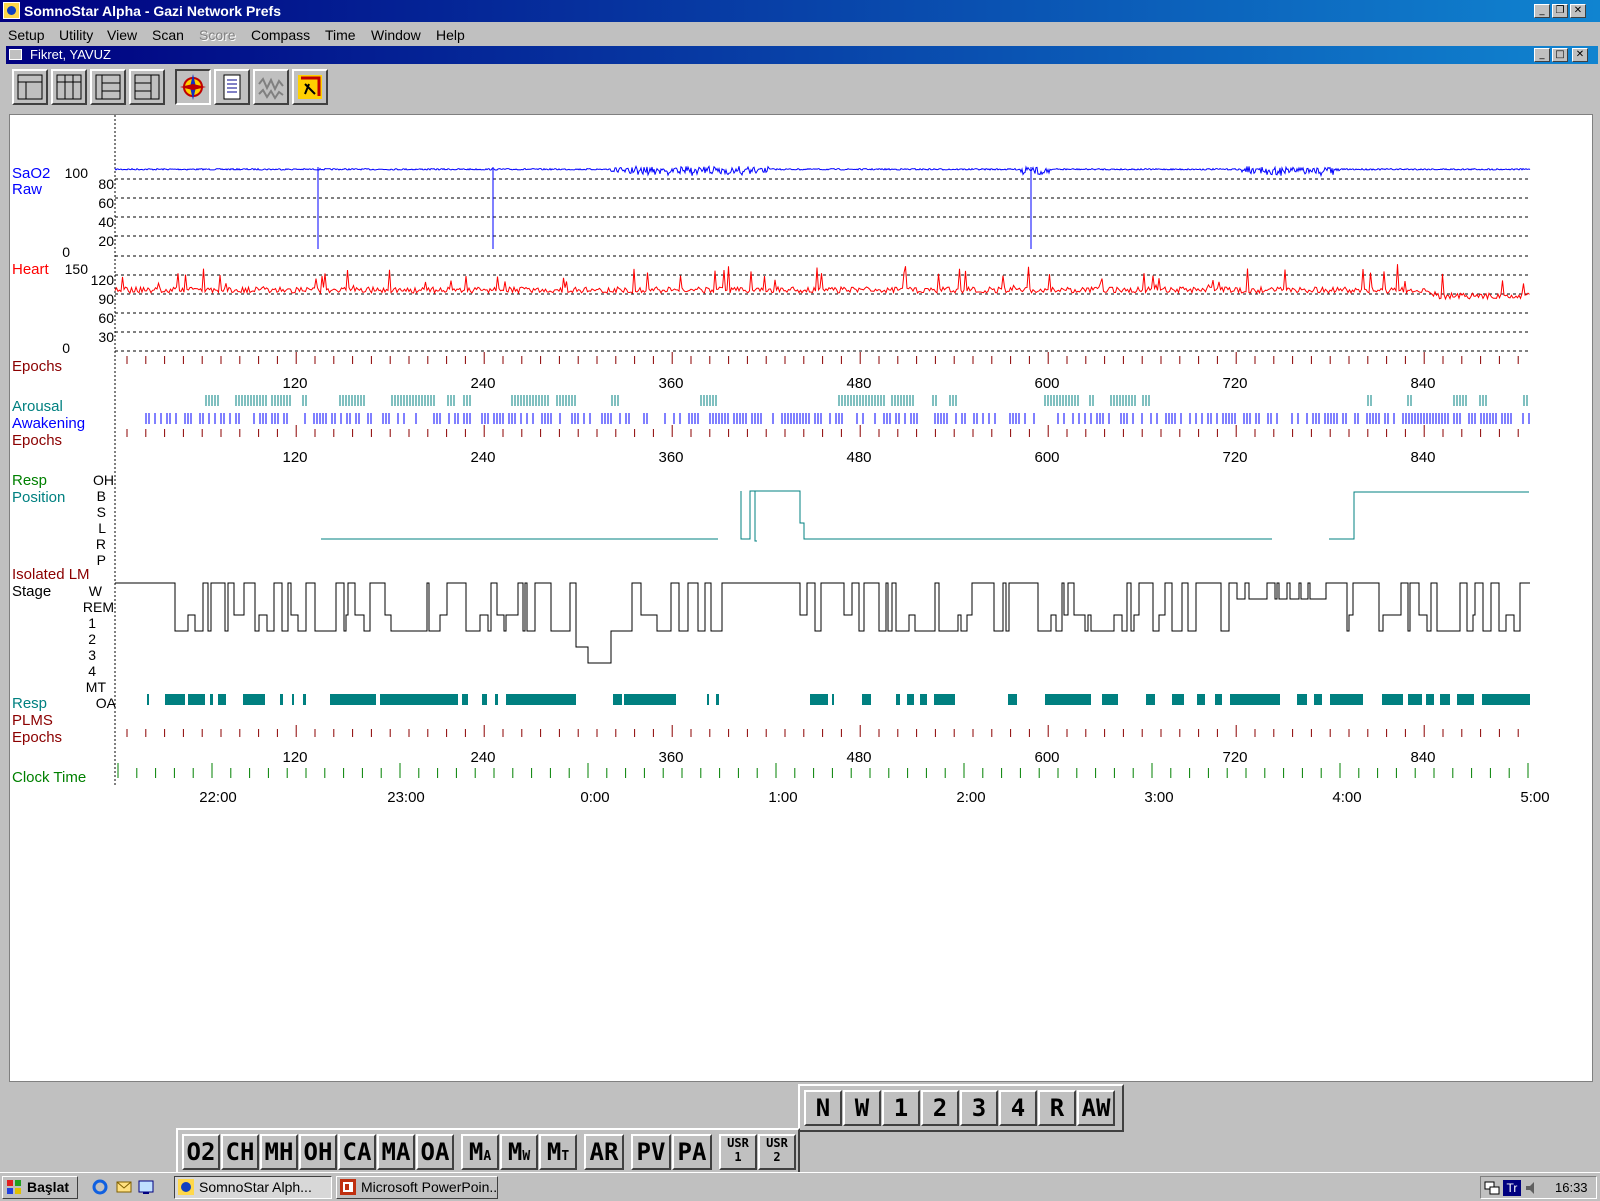 This screenshot has width=1600, height=1201. Describe the element at coordinates (100, 1187) in the screenshot. I see `internet-explorer-icon` at that location.